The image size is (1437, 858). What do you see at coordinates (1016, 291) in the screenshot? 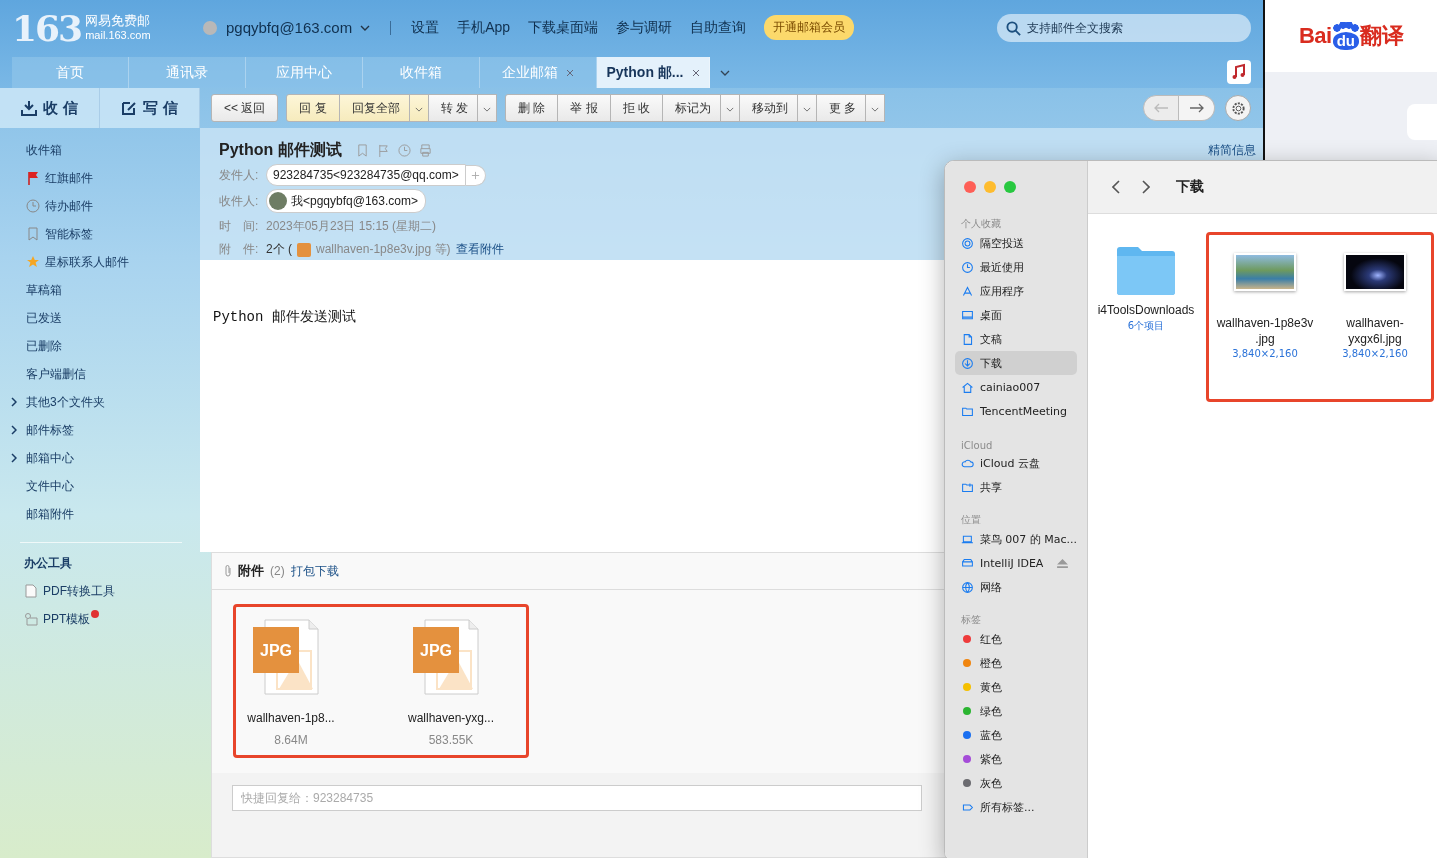
I see `sidebar-item: 应用程序` at bounding box center [1016, 291].